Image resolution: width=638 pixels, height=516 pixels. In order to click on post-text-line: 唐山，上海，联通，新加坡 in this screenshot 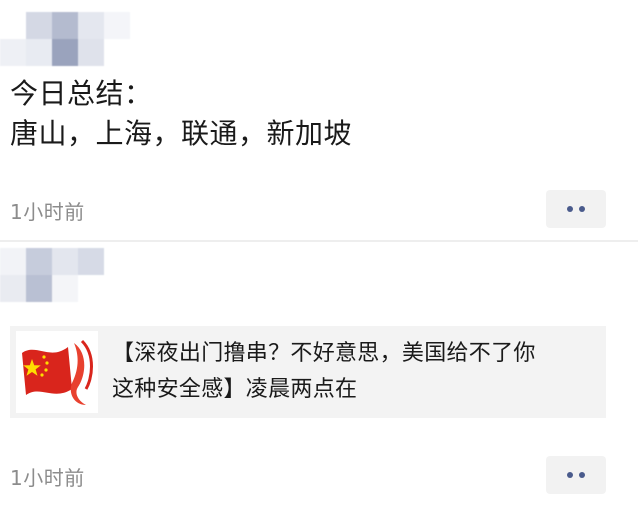, I will do `click(181, 133)`.